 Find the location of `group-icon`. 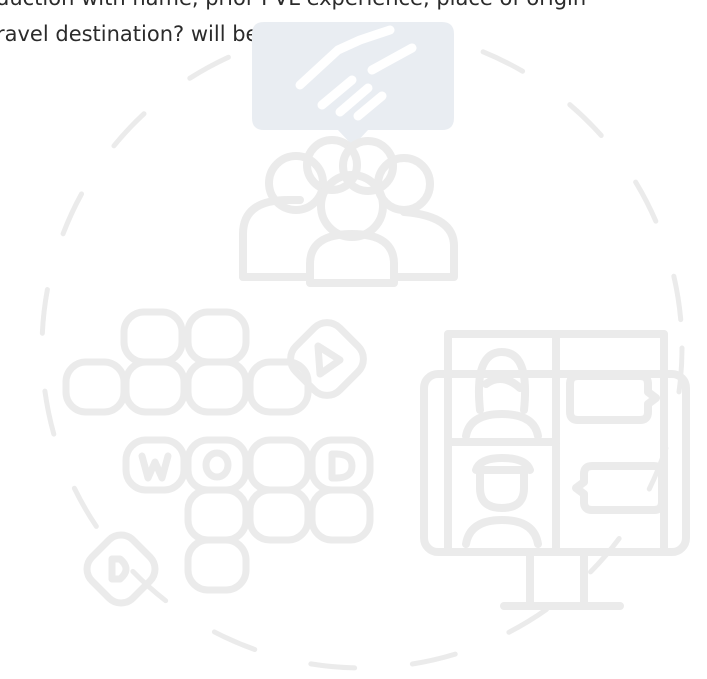

group-icon is located at coordinates (348, 211).